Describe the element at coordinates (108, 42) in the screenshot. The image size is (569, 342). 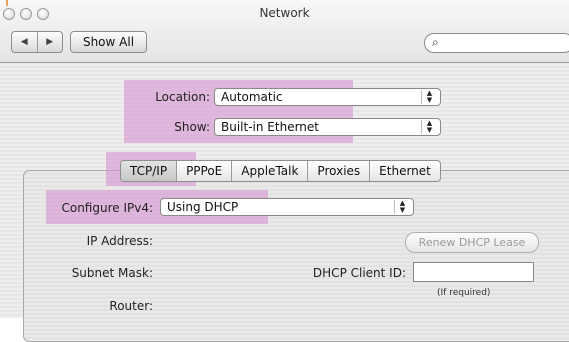
I see `show-all-button: Show All` at that location.